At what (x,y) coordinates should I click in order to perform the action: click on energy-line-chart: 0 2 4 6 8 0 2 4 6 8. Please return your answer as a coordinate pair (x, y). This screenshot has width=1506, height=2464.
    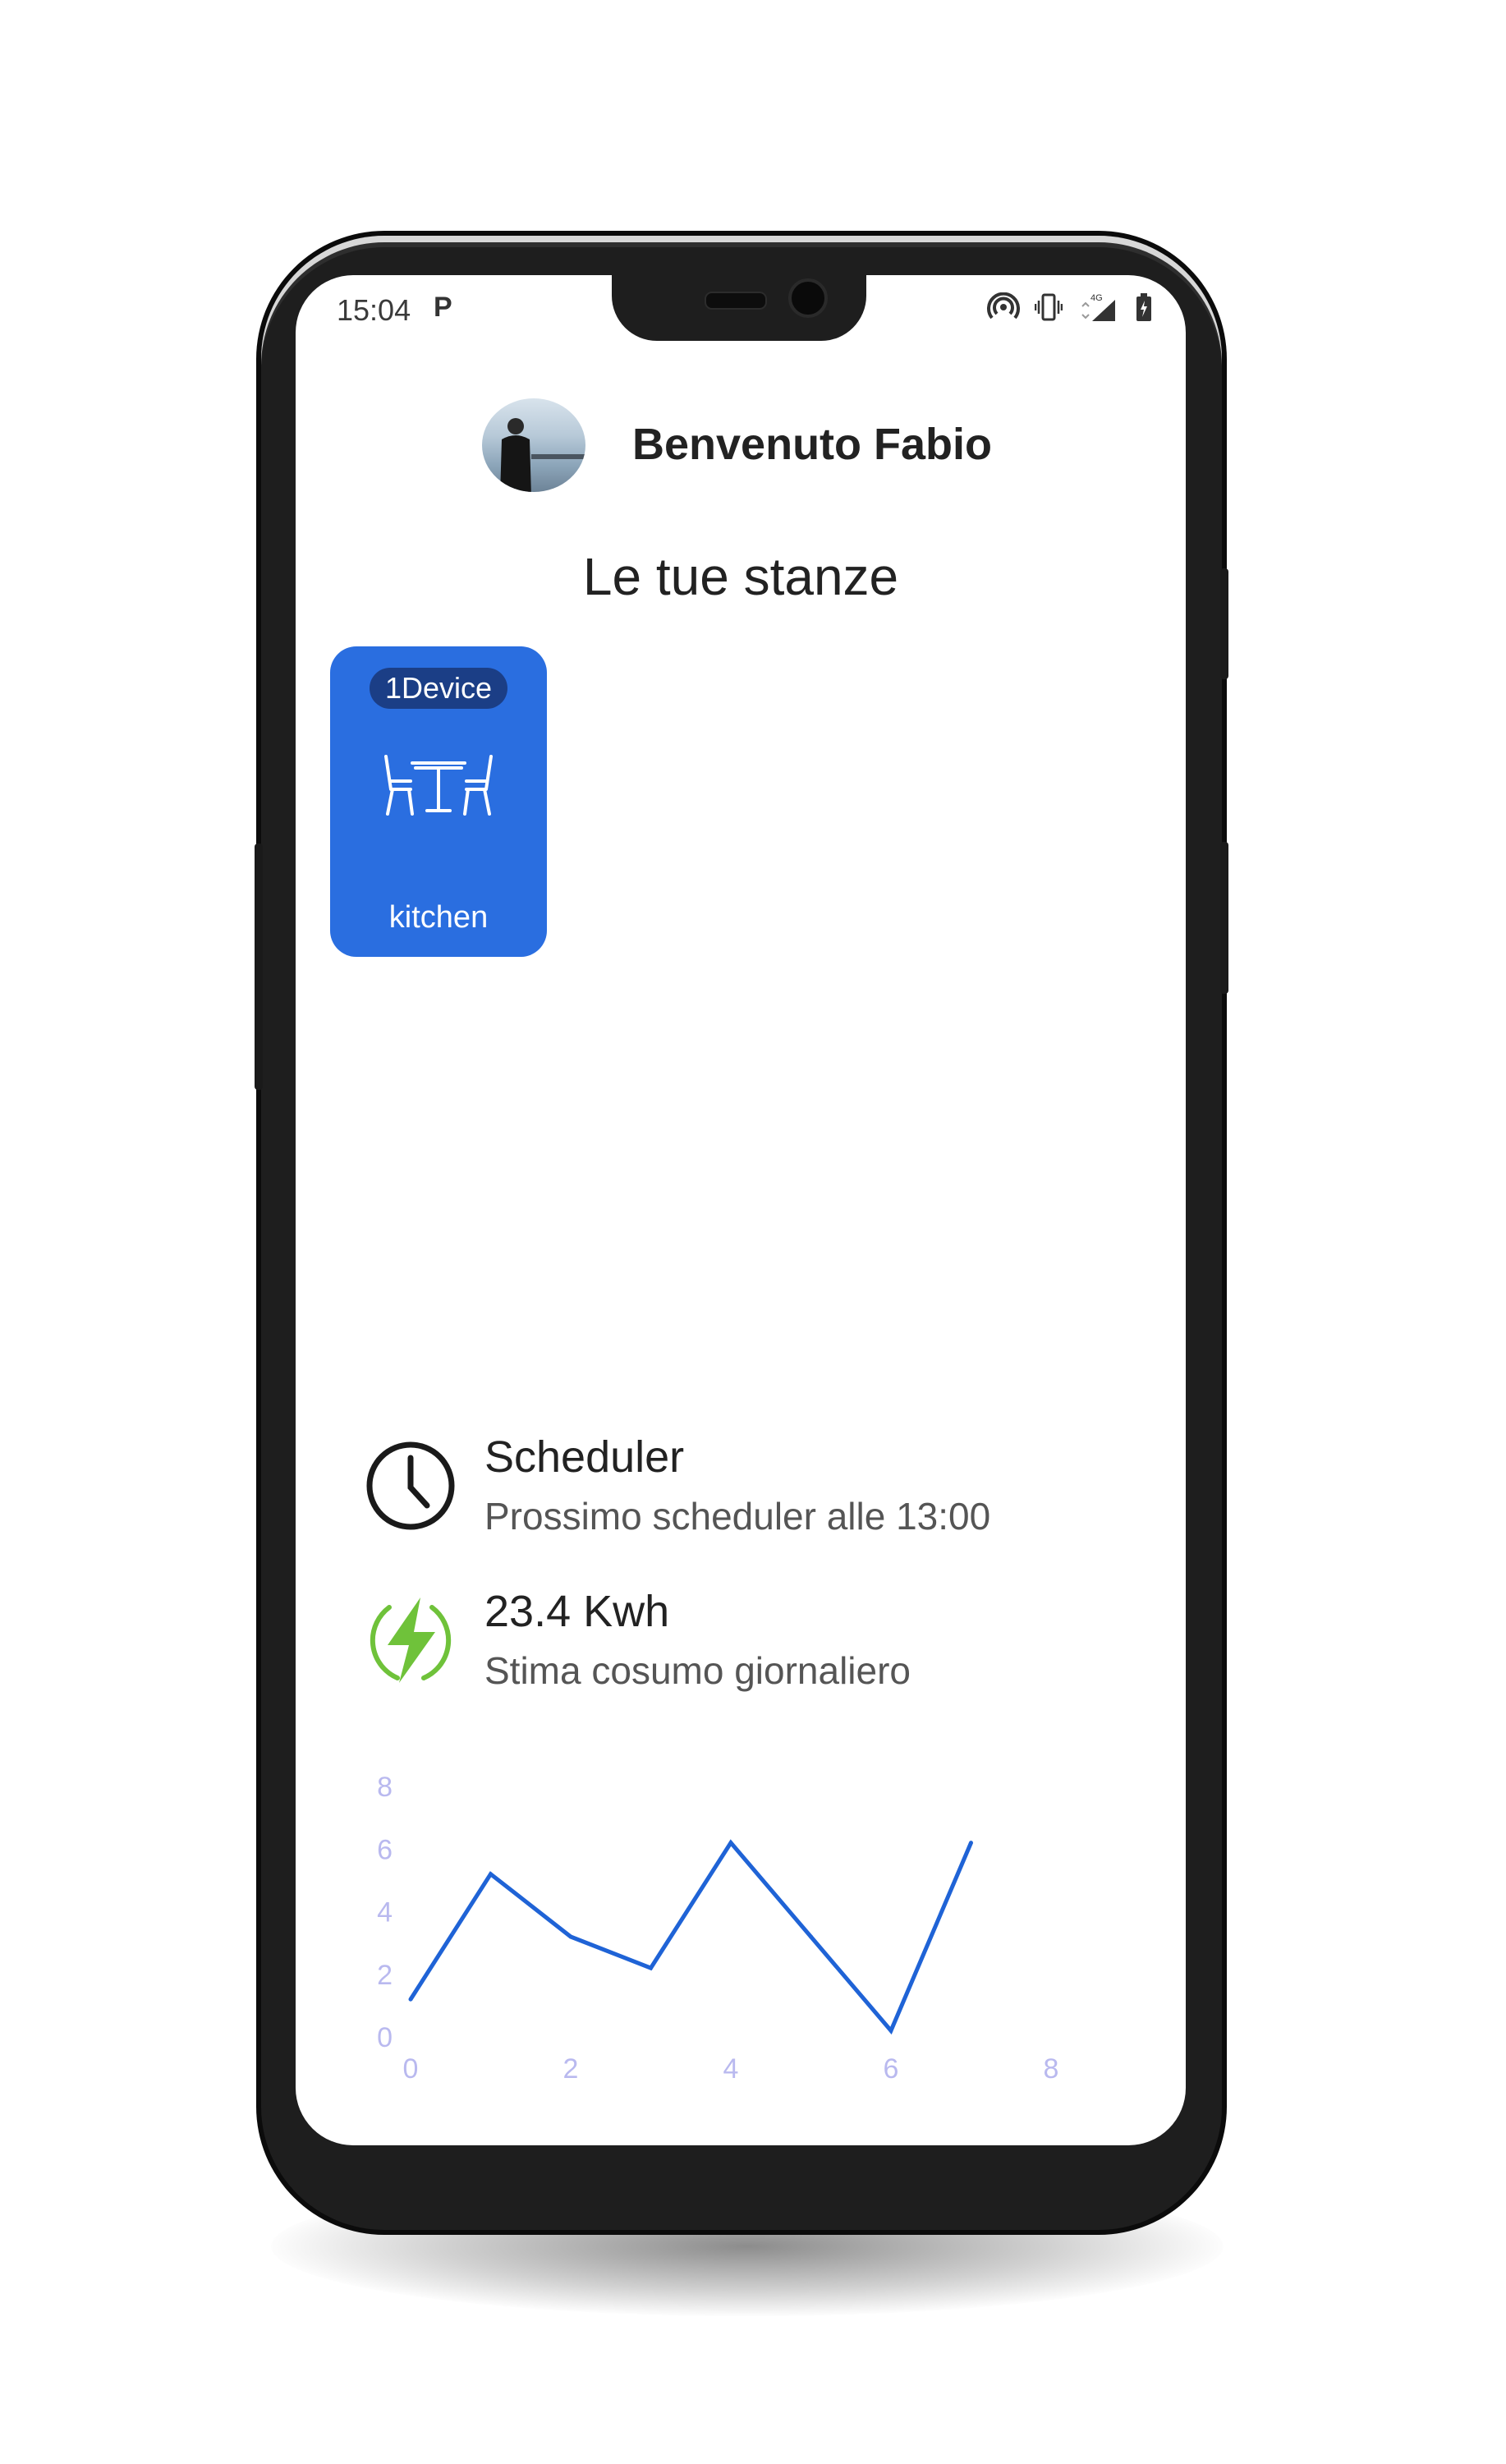
    Looking at the image, I should click on (718, 1928).